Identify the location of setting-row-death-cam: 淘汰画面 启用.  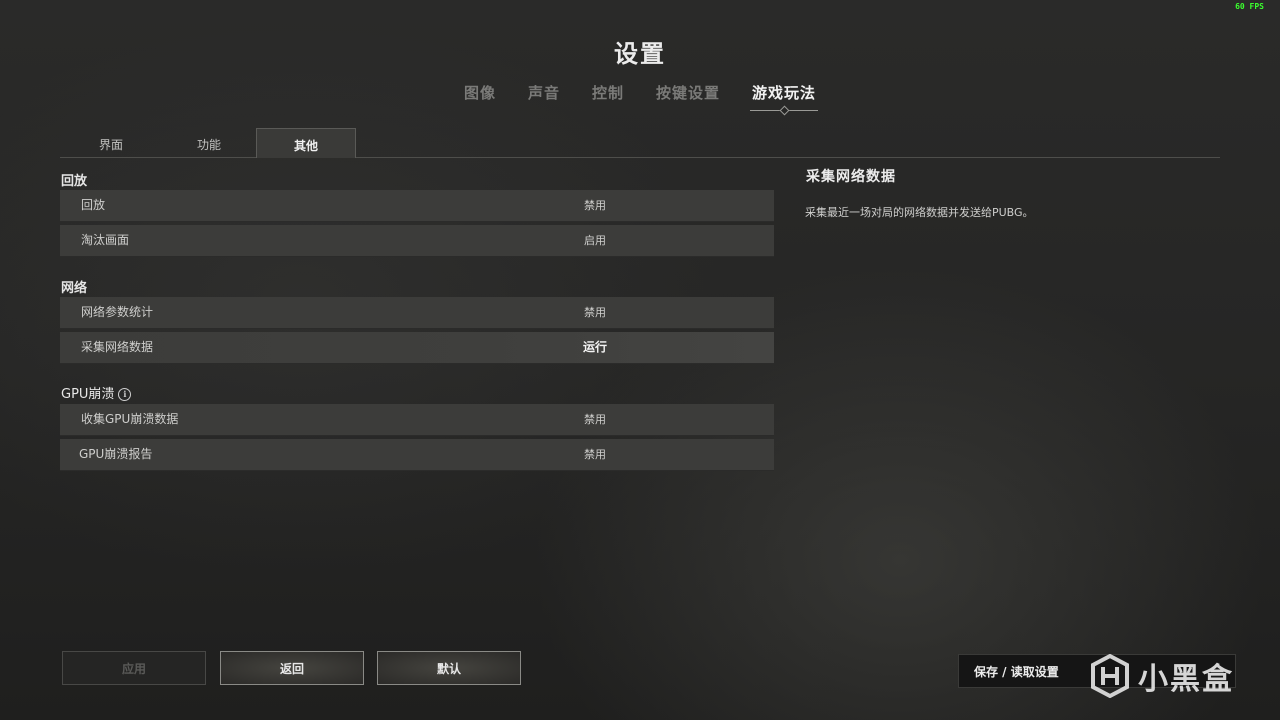
(417, 241).